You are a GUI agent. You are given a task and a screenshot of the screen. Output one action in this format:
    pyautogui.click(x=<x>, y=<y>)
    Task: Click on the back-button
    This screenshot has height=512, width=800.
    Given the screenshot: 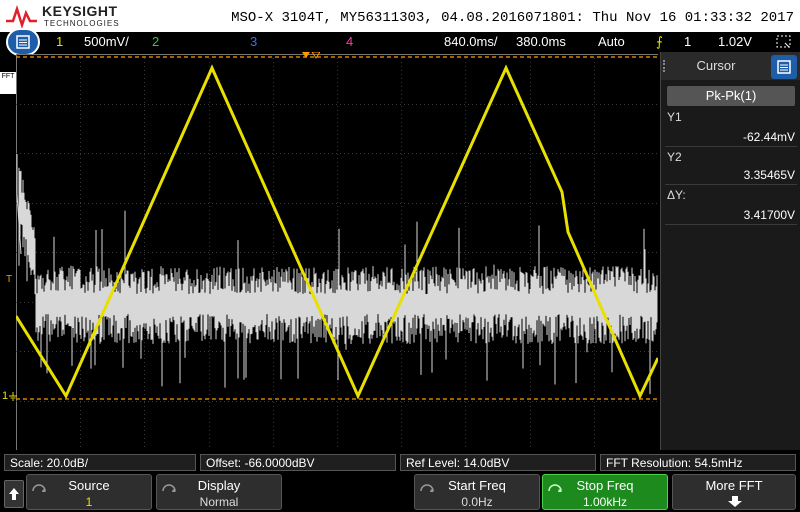 What is the action you would take?
    pyautogui.click(x=14, y=494)
    